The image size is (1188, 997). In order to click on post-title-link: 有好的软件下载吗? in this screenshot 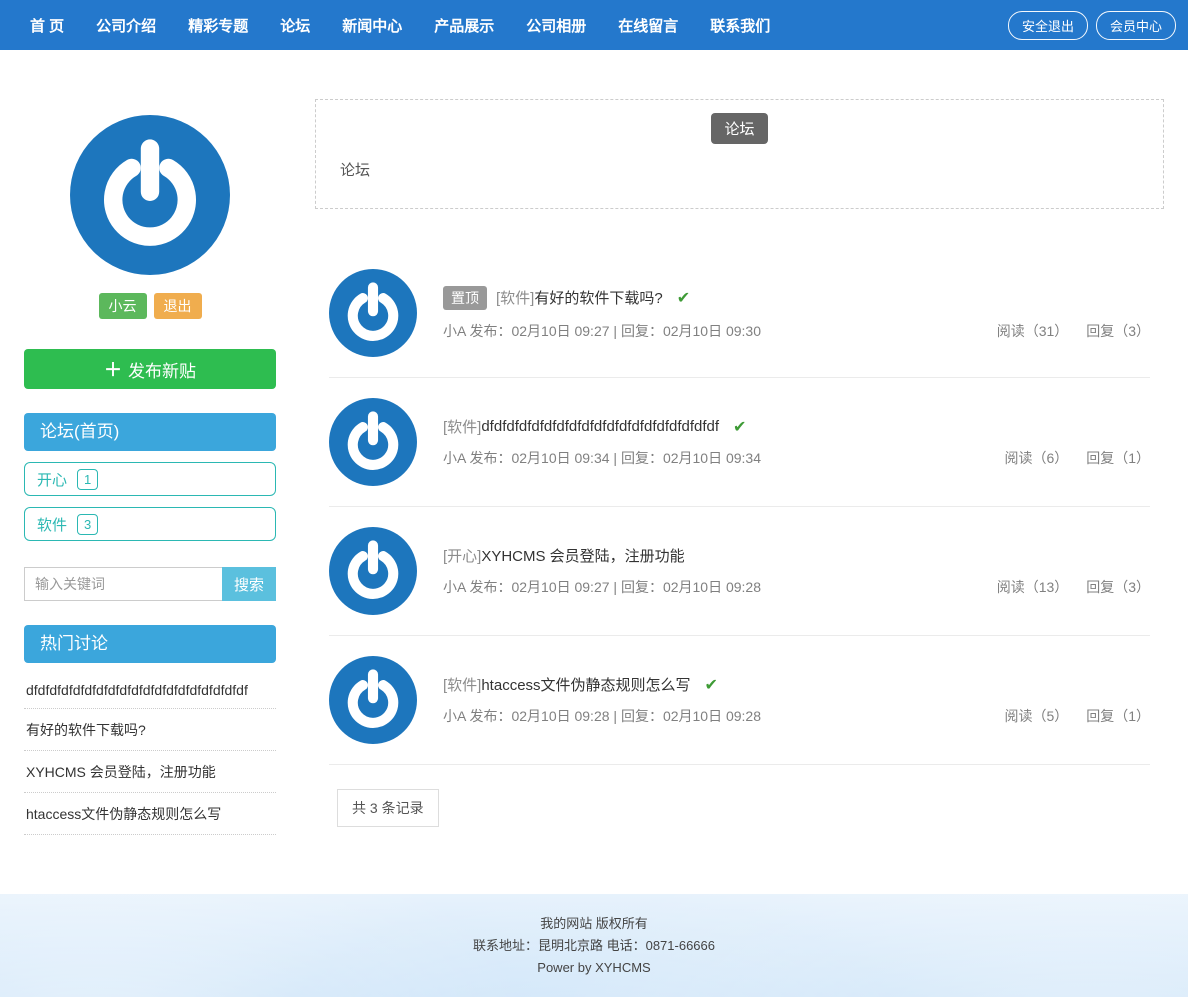, I will do `click(598, 297)`.